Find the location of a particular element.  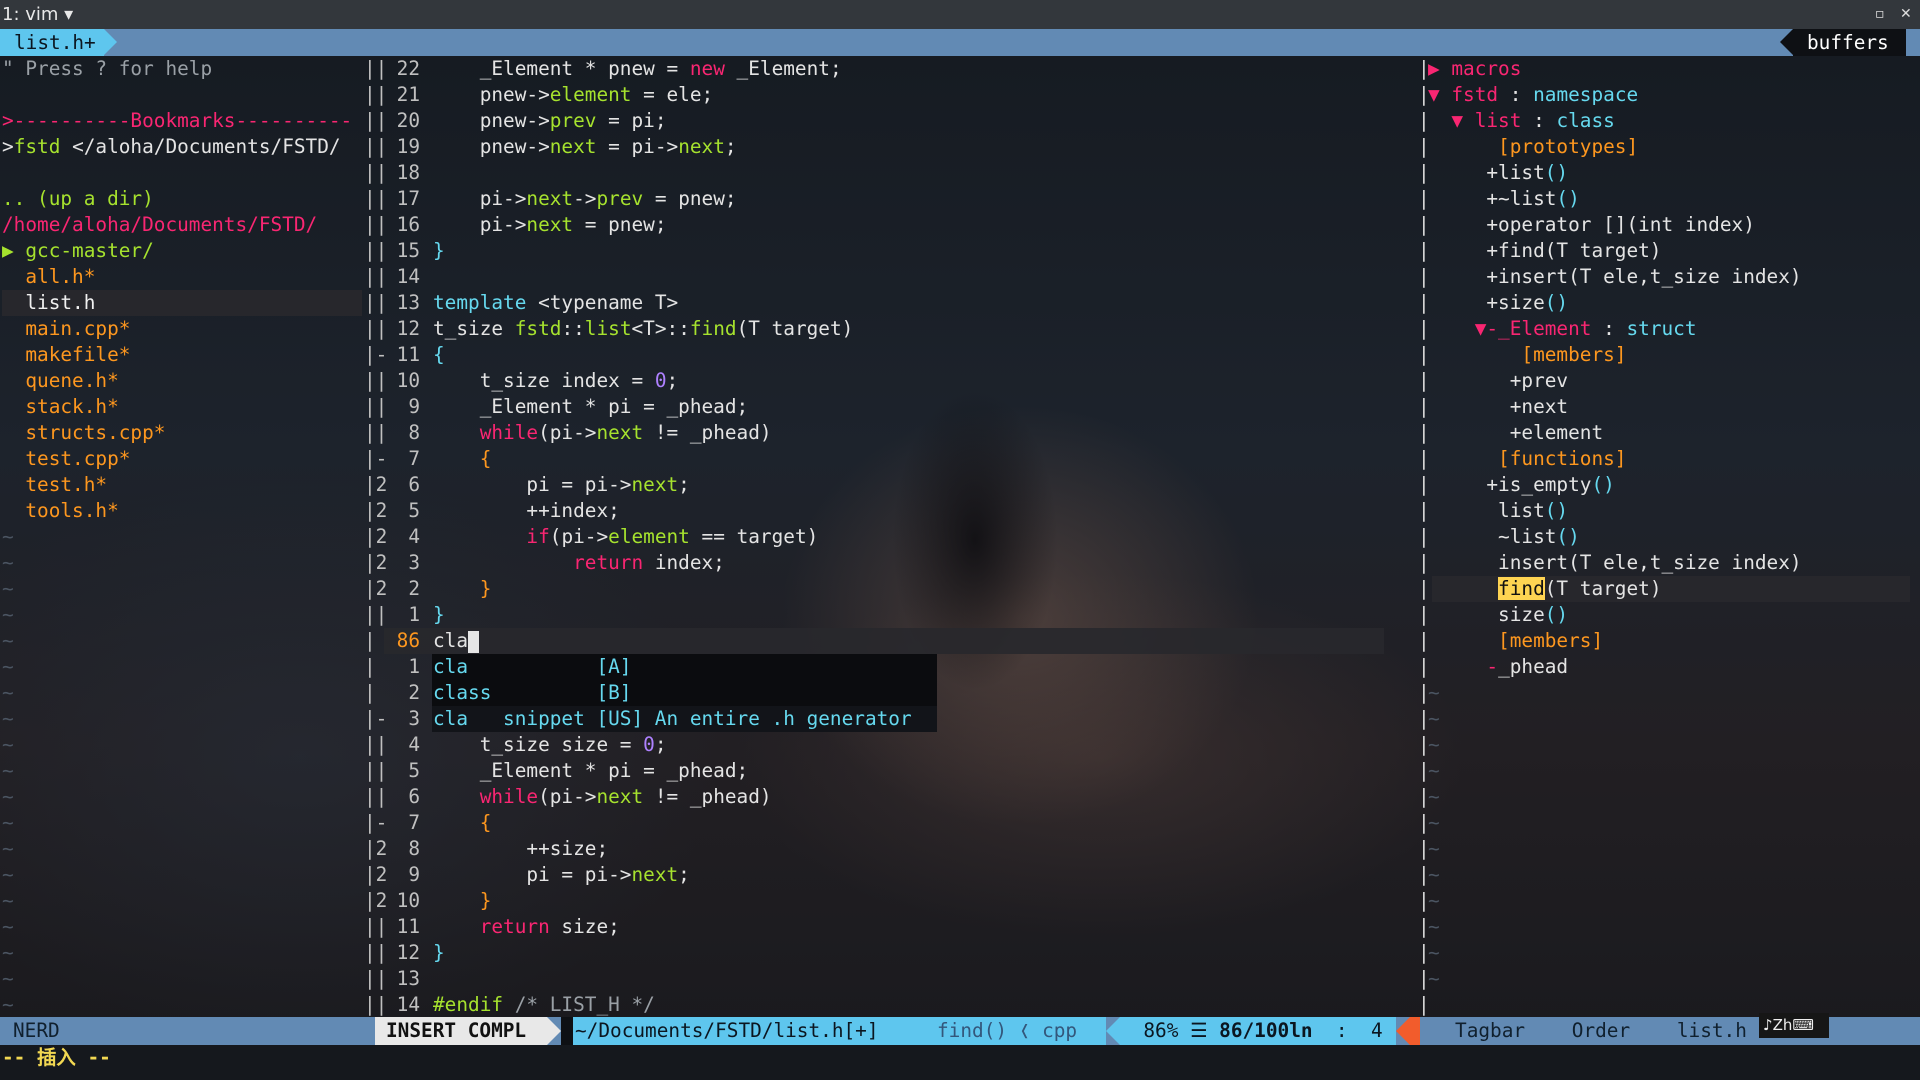

code-line: ++index; is located at coordinates (526, 511).